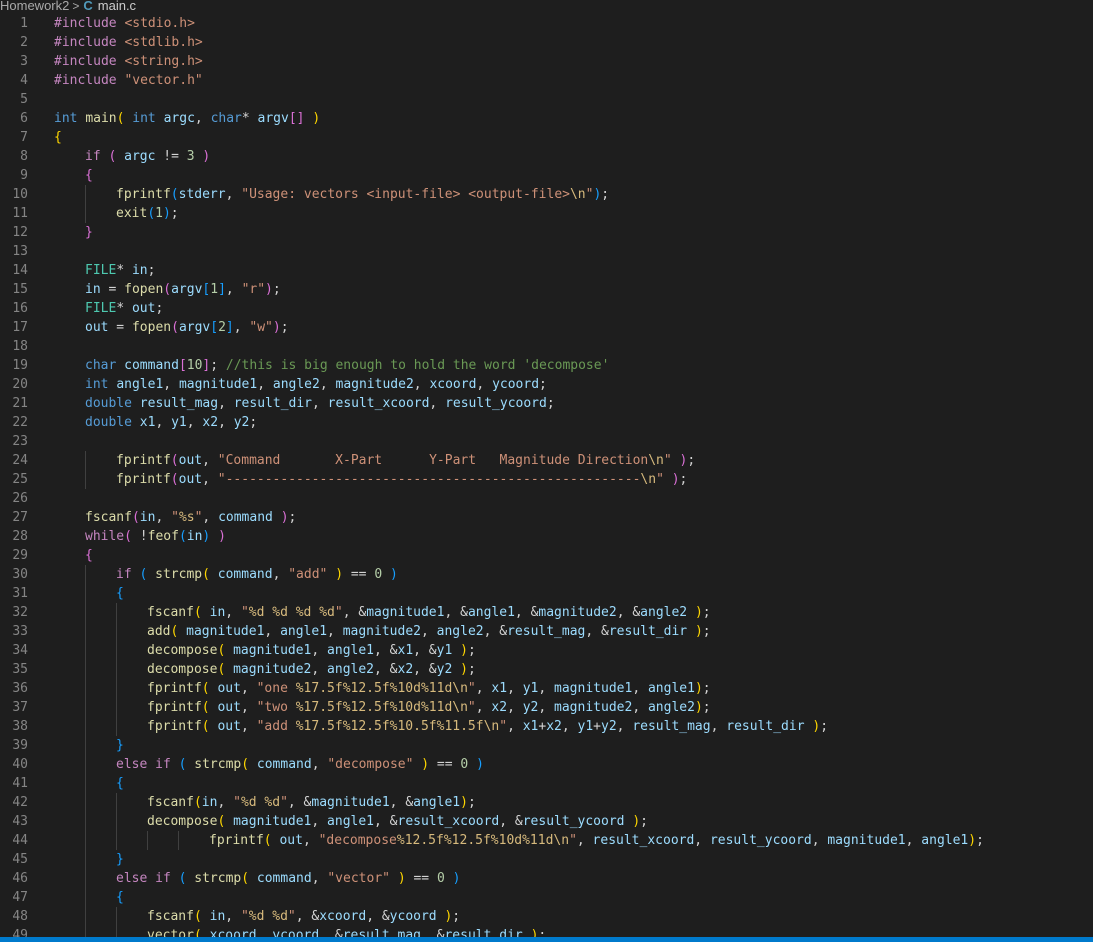 This screenshot has height=942, width=1093. I want to click on code-token: %d, so click(256, 612).